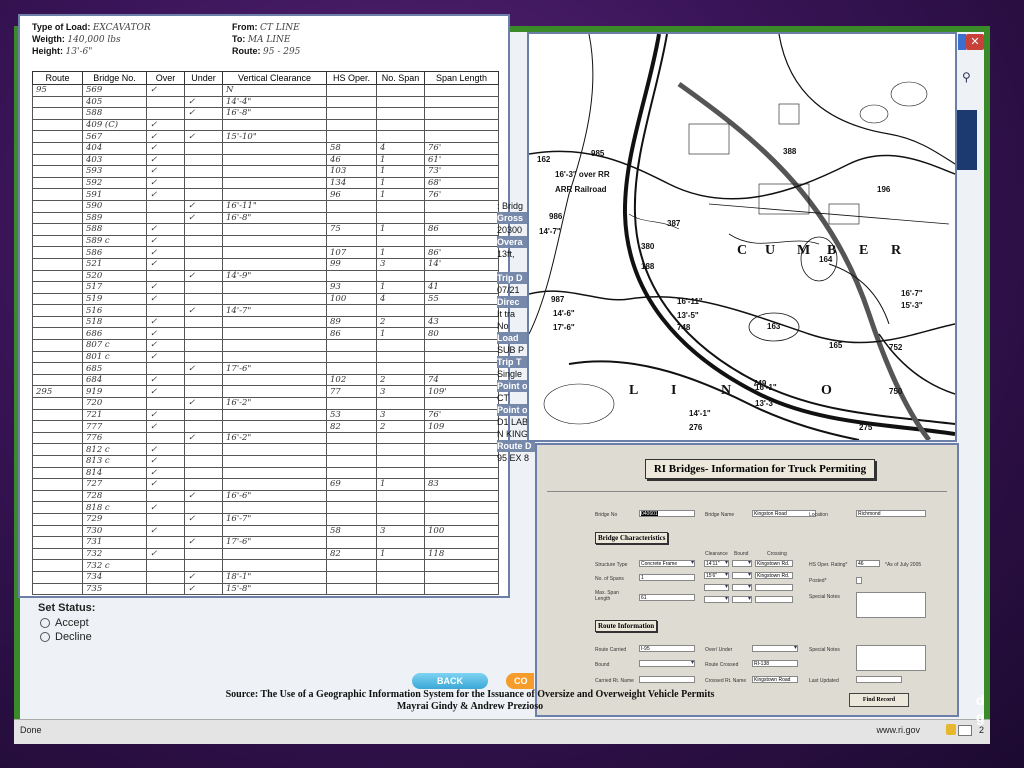 This screenshot has width=1024, height=768. Describe the element at coordinates (774, 599) in the screenshot. I see `crossing4-field` at that location.